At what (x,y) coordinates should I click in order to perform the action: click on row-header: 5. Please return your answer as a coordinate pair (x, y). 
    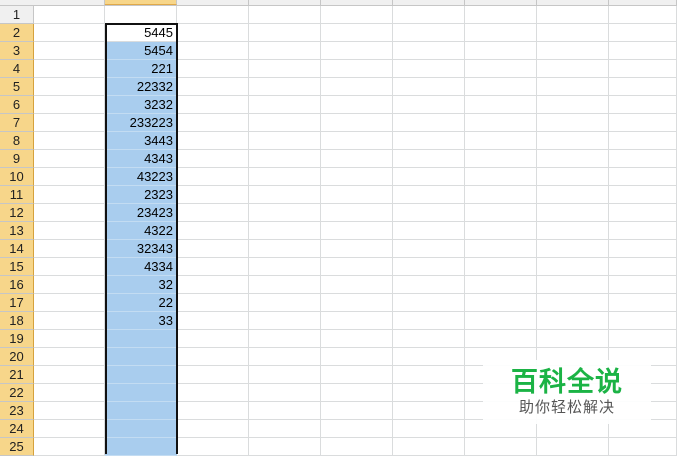
    Looking at the image, I should click on (17, 87).